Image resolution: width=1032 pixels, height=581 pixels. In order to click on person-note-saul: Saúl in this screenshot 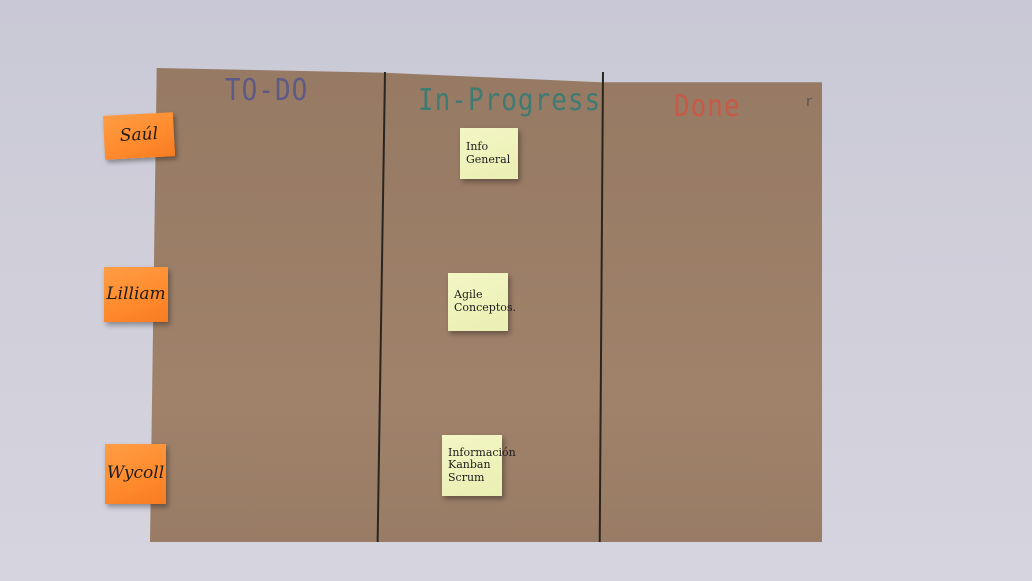, I will do `click(139, 136)`.